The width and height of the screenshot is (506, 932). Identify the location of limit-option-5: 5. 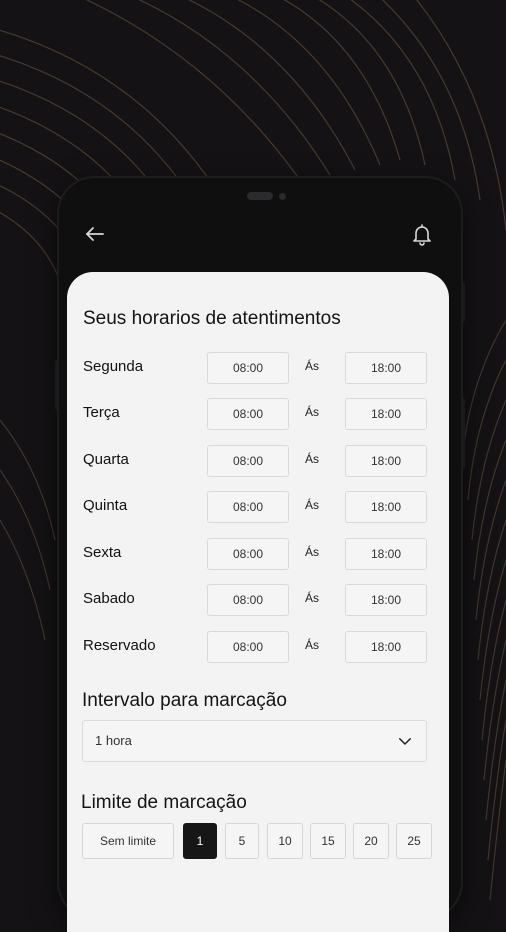
(242, 841).